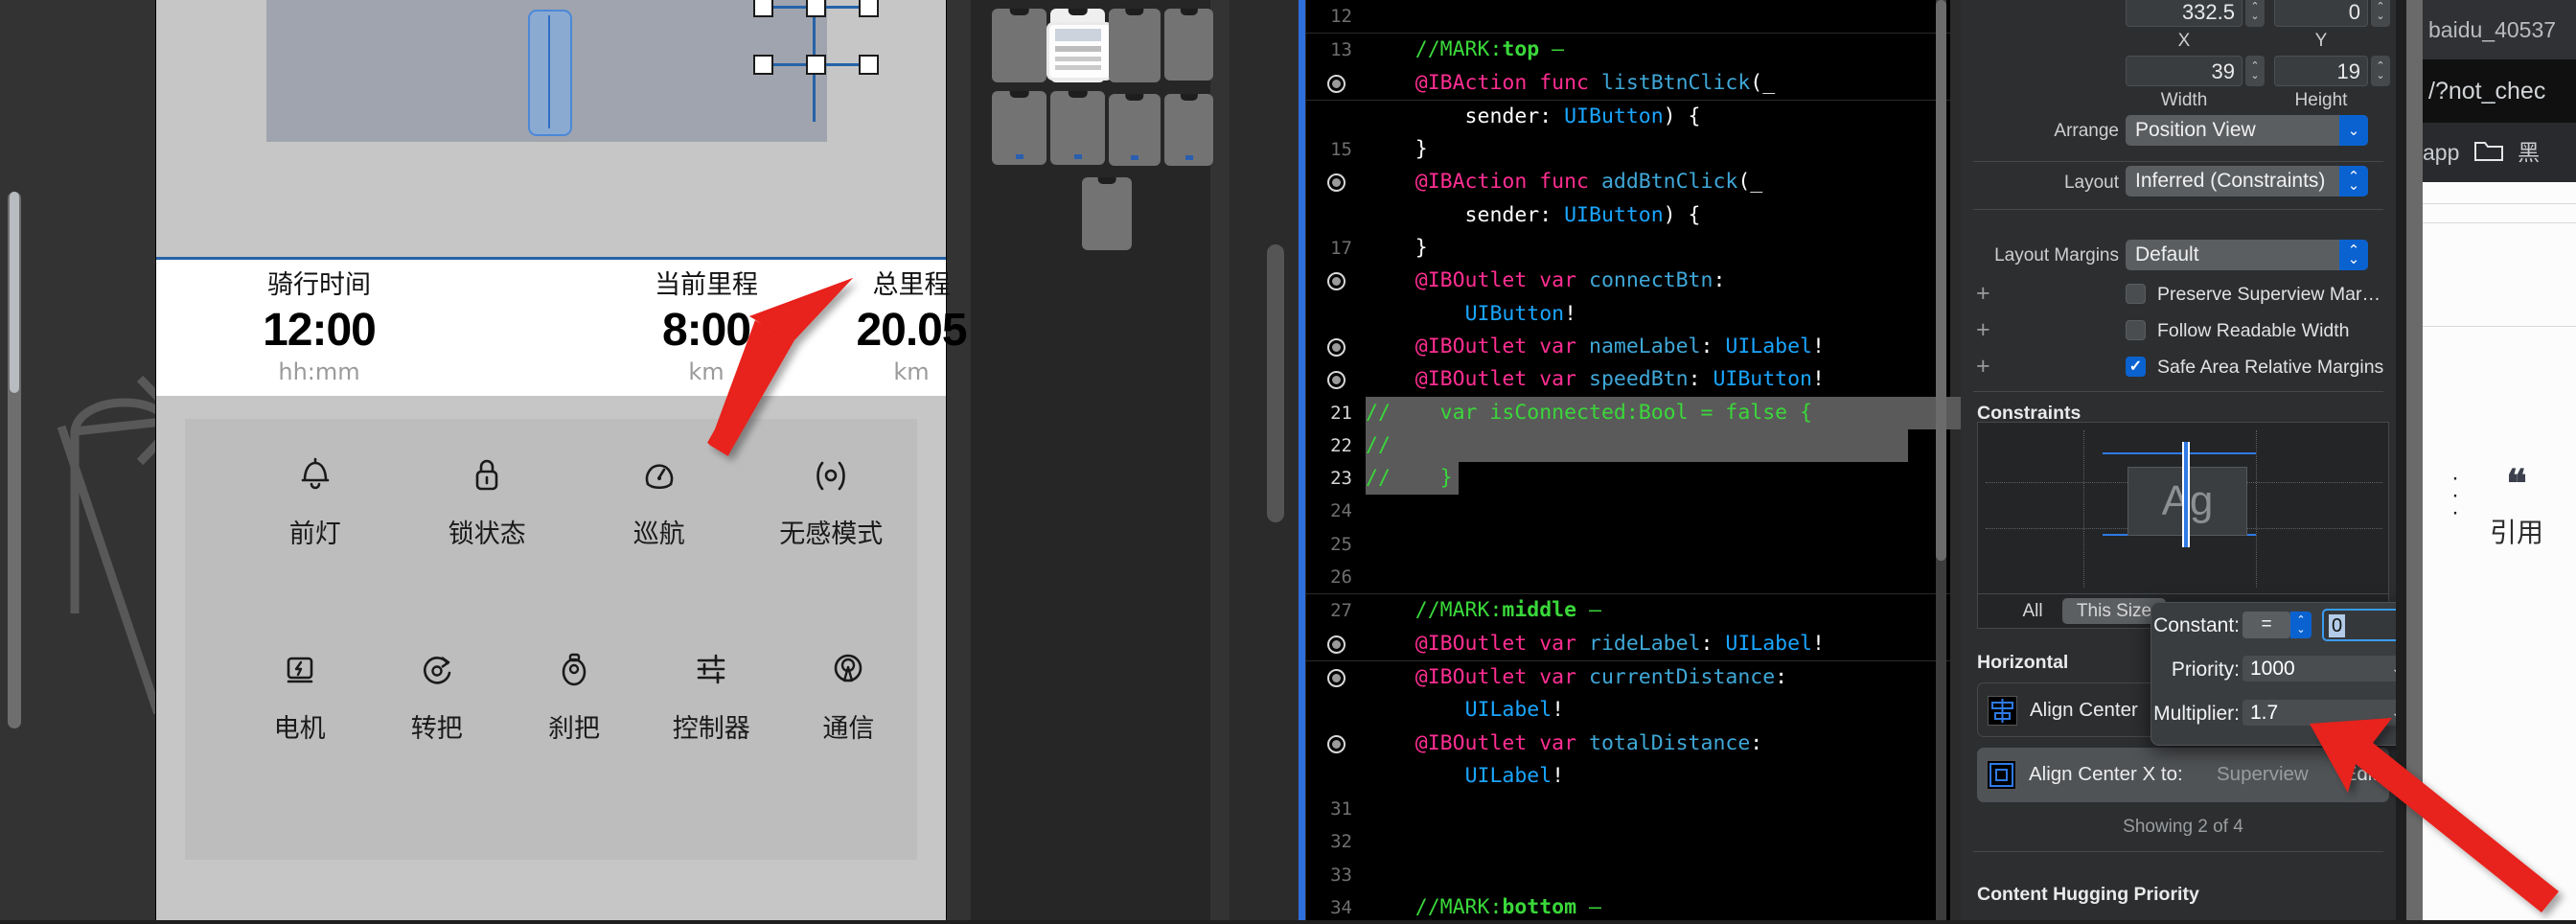 The image size is (2576, 924). I want to click on constraint-row-align-center-x: Align Center X to: Superview Edit, so click(2183, 775).